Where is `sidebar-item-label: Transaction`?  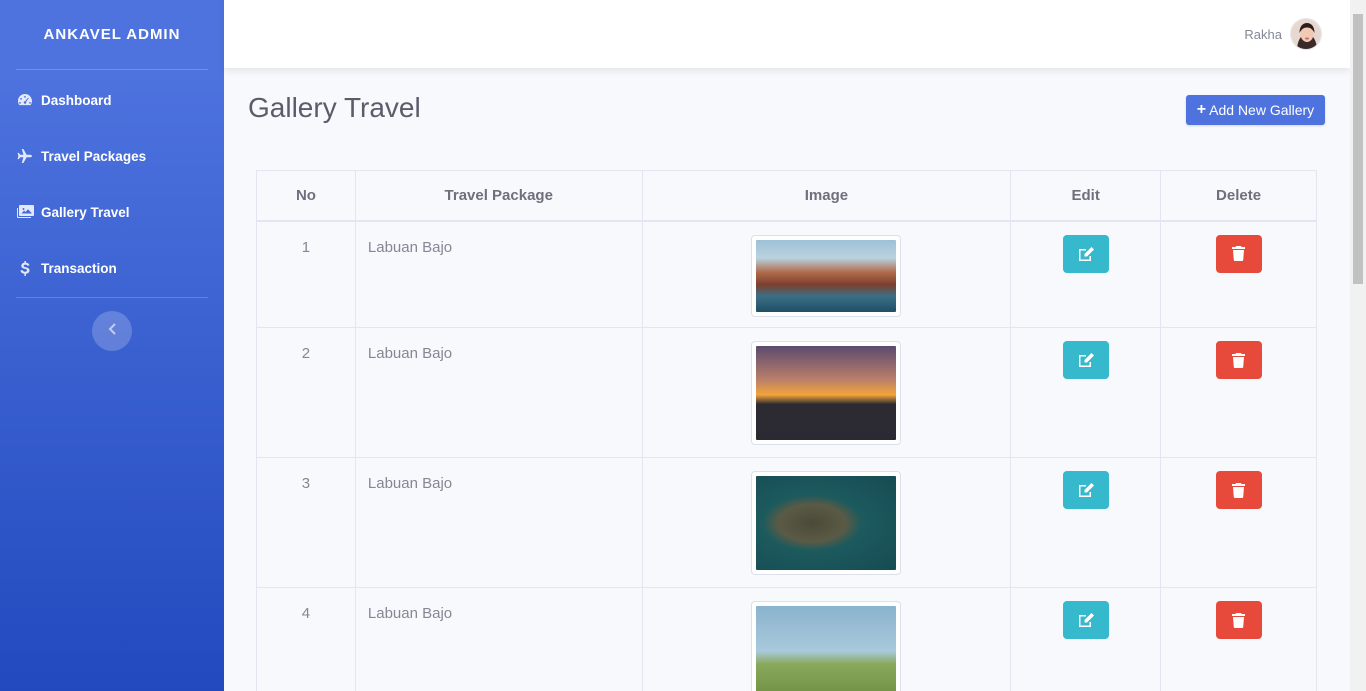 sidebar-item-label: Transaction is located at coordinates (79, 268).